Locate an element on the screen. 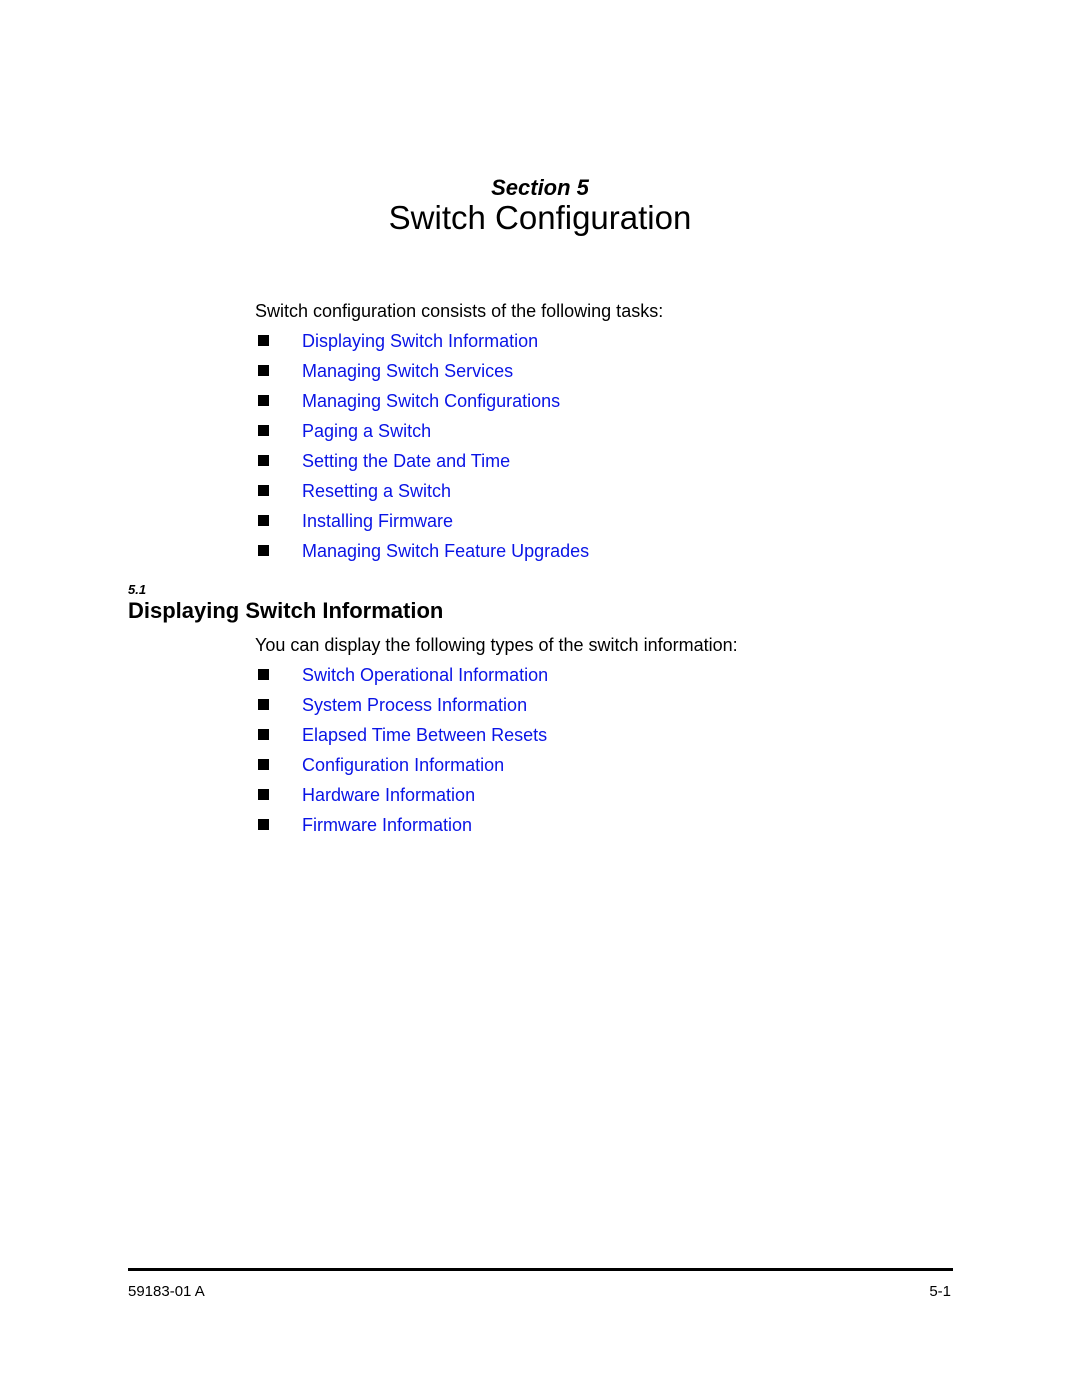 Image resolution: width=1080 pixels, height=1397 pixels. link-paging-a-switch: Paging a Switch is located at coordinates (366, 431).